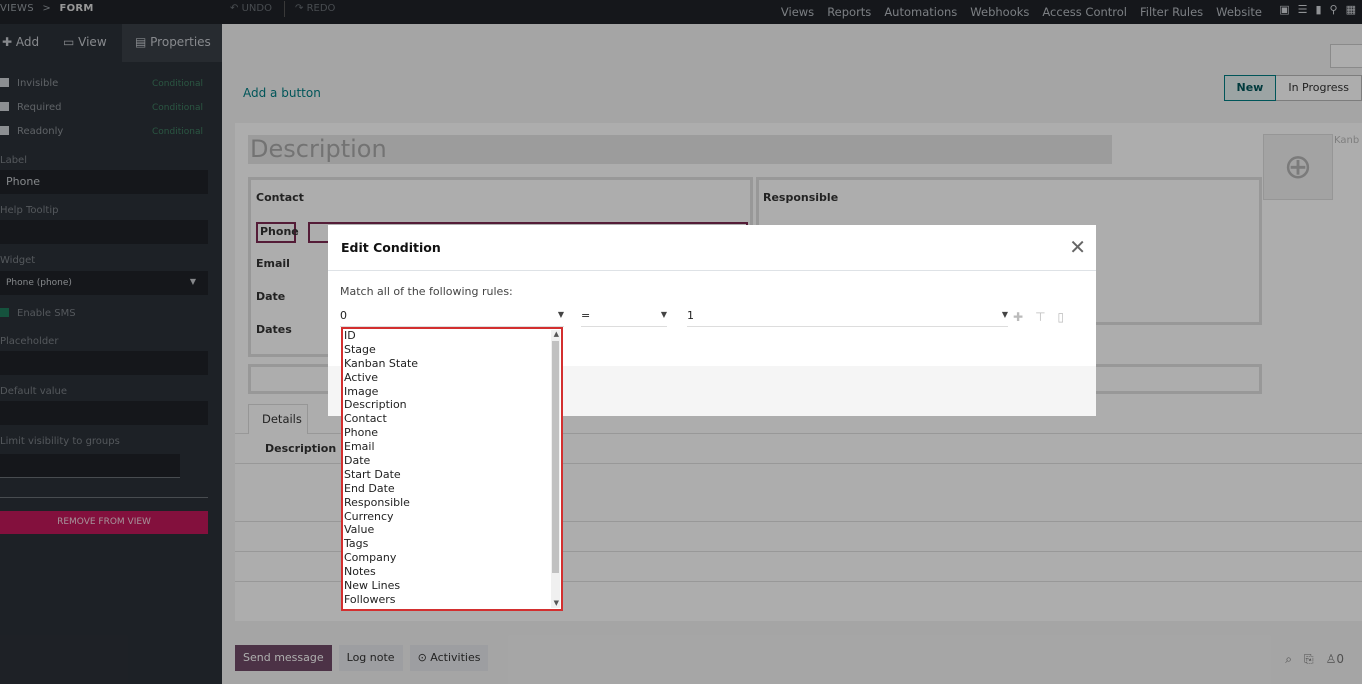 This screenshot has height=684, width=1362. What do you see at coordinates (448, 572) in the screenshot?
I see `option-notes: Notes` at bounding box center [448, 572].